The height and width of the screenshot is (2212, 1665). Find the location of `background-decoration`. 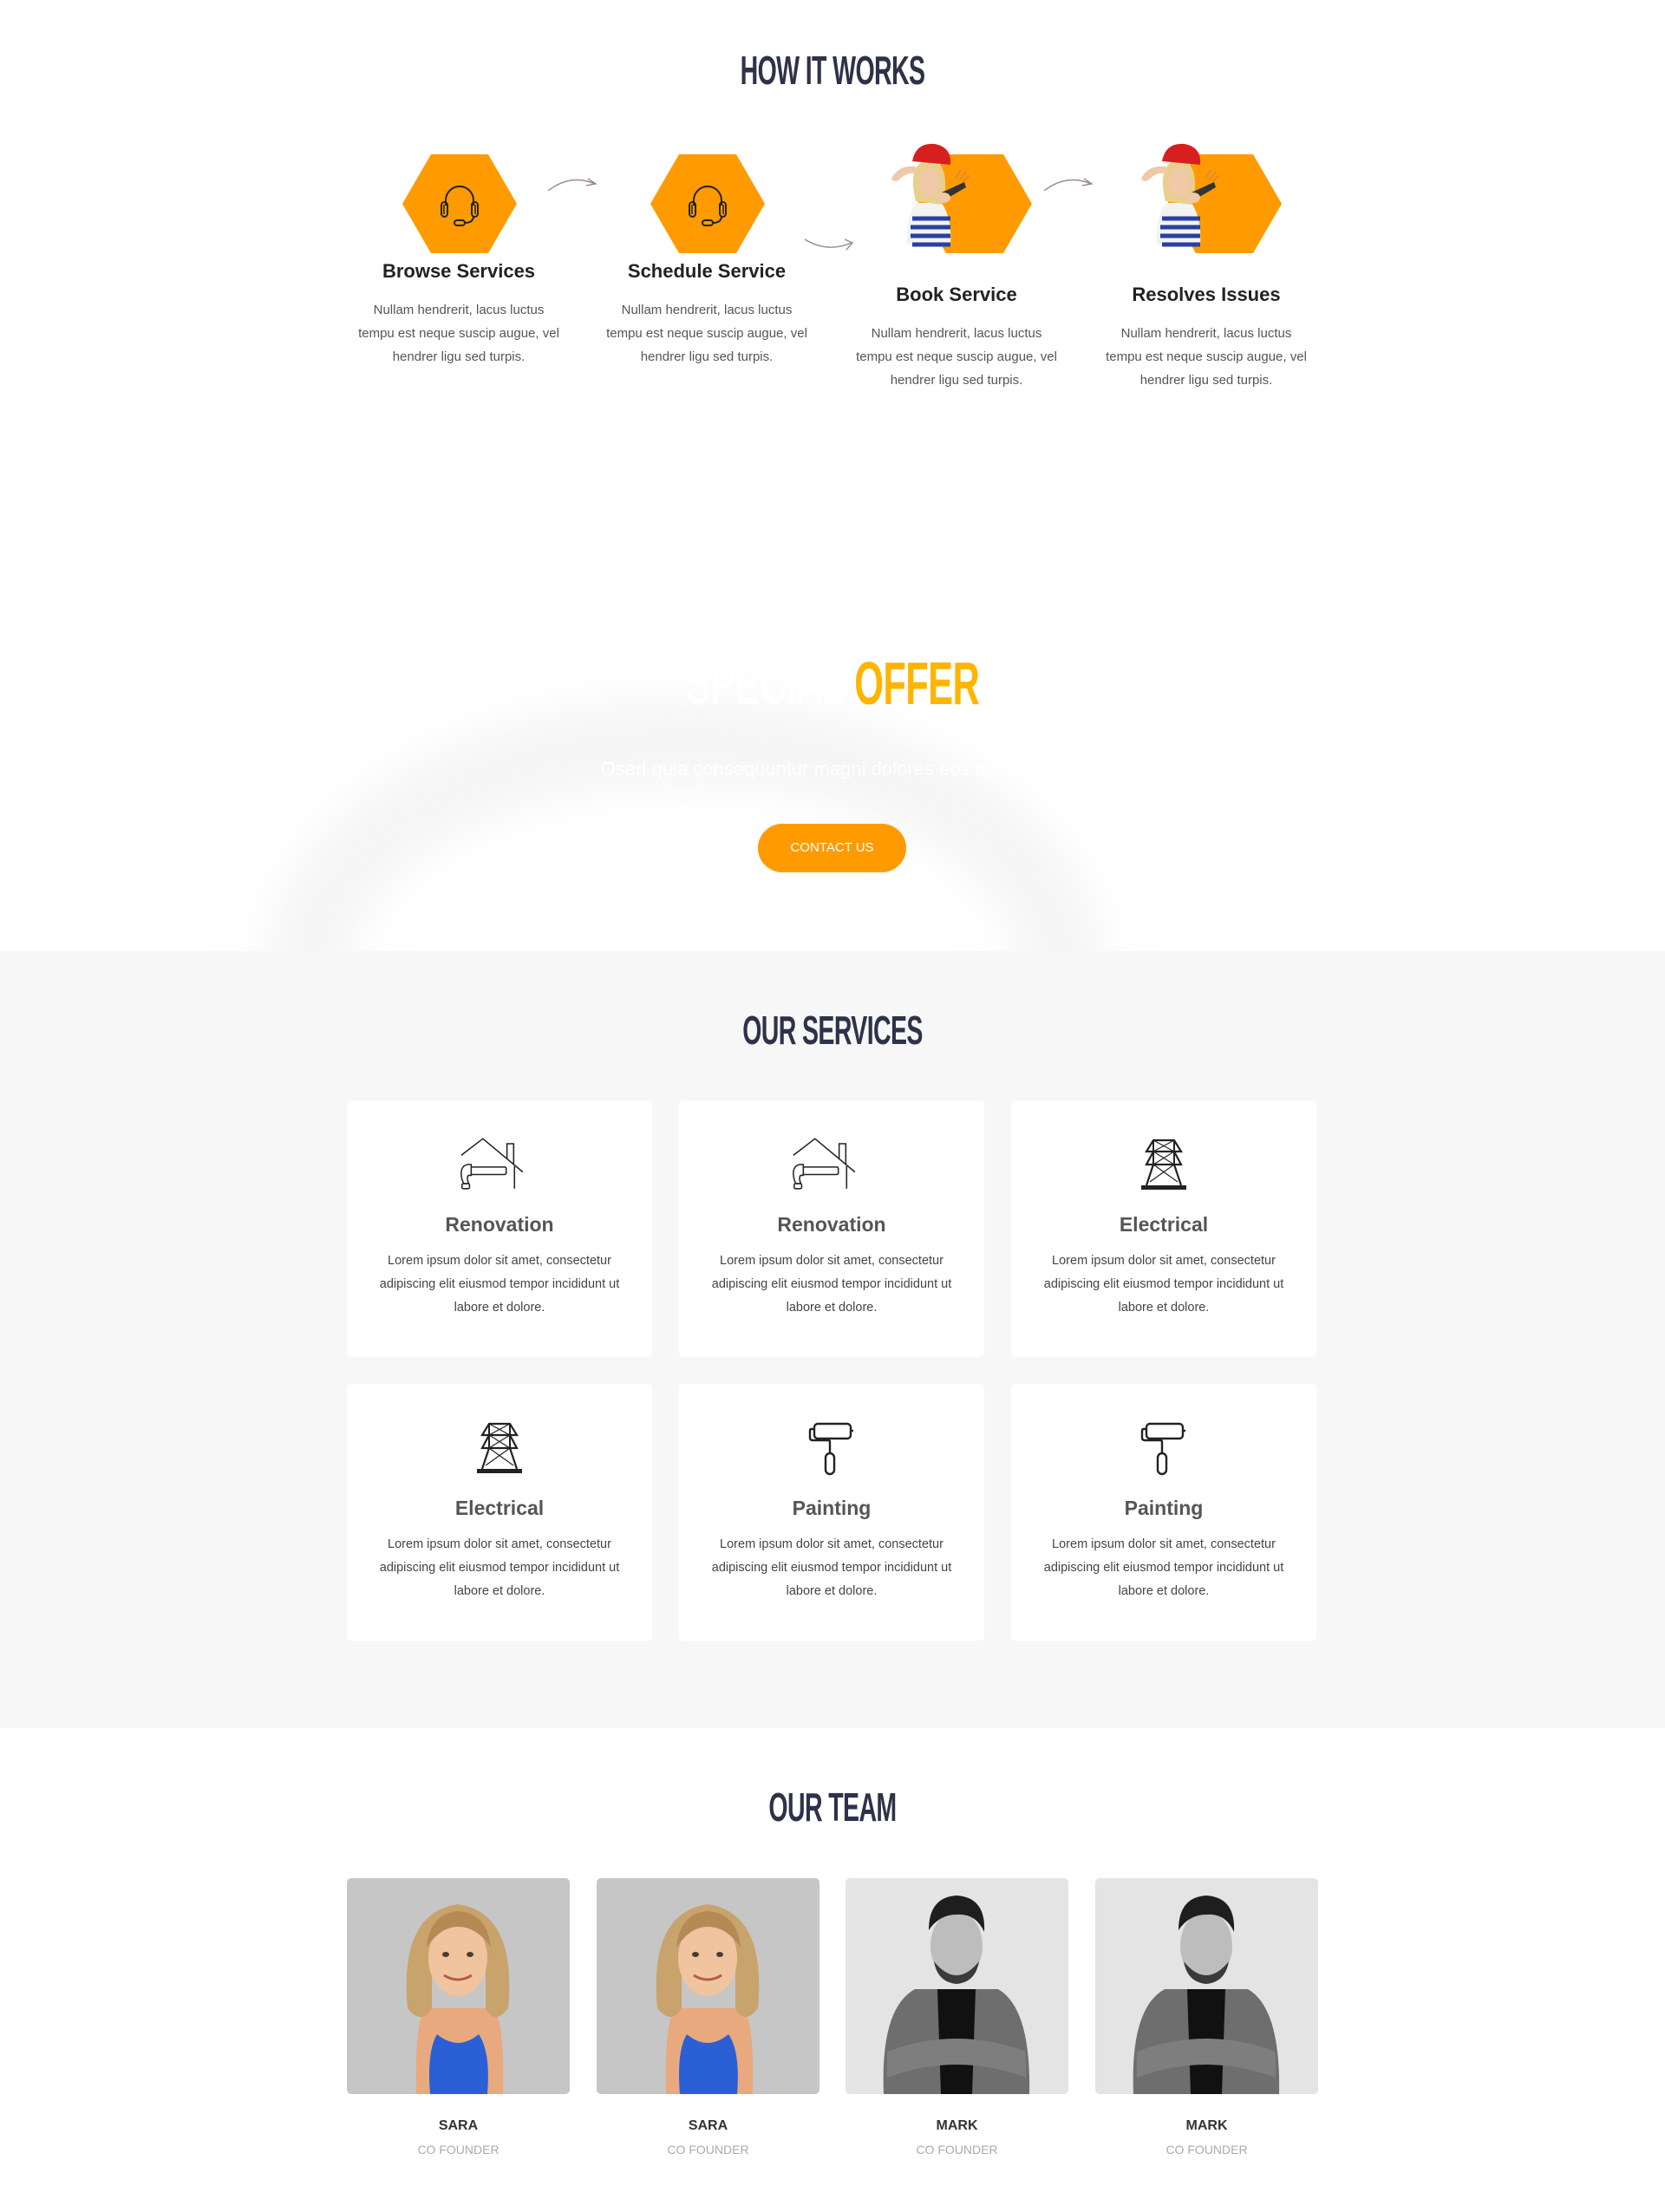

background-decoration is located at coordinates (685, 826).